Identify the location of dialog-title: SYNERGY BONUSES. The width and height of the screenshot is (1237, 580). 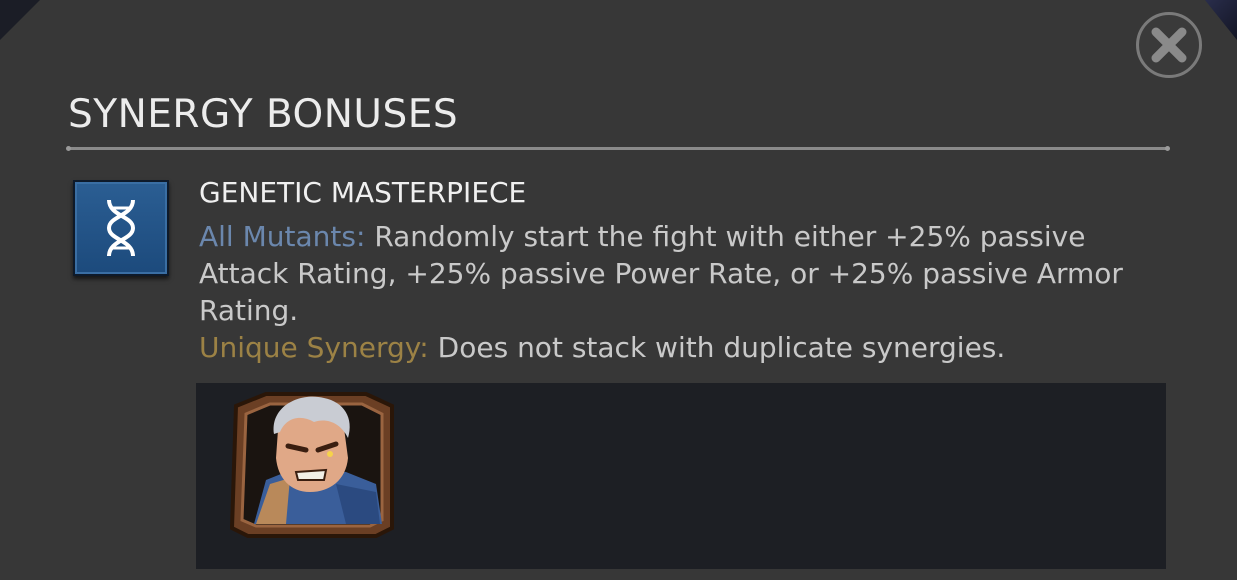
(263, 114).